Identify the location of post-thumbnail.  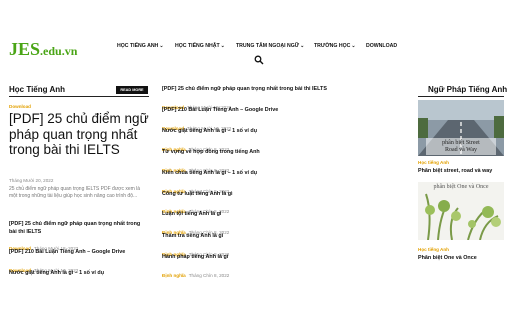
(461, 211).